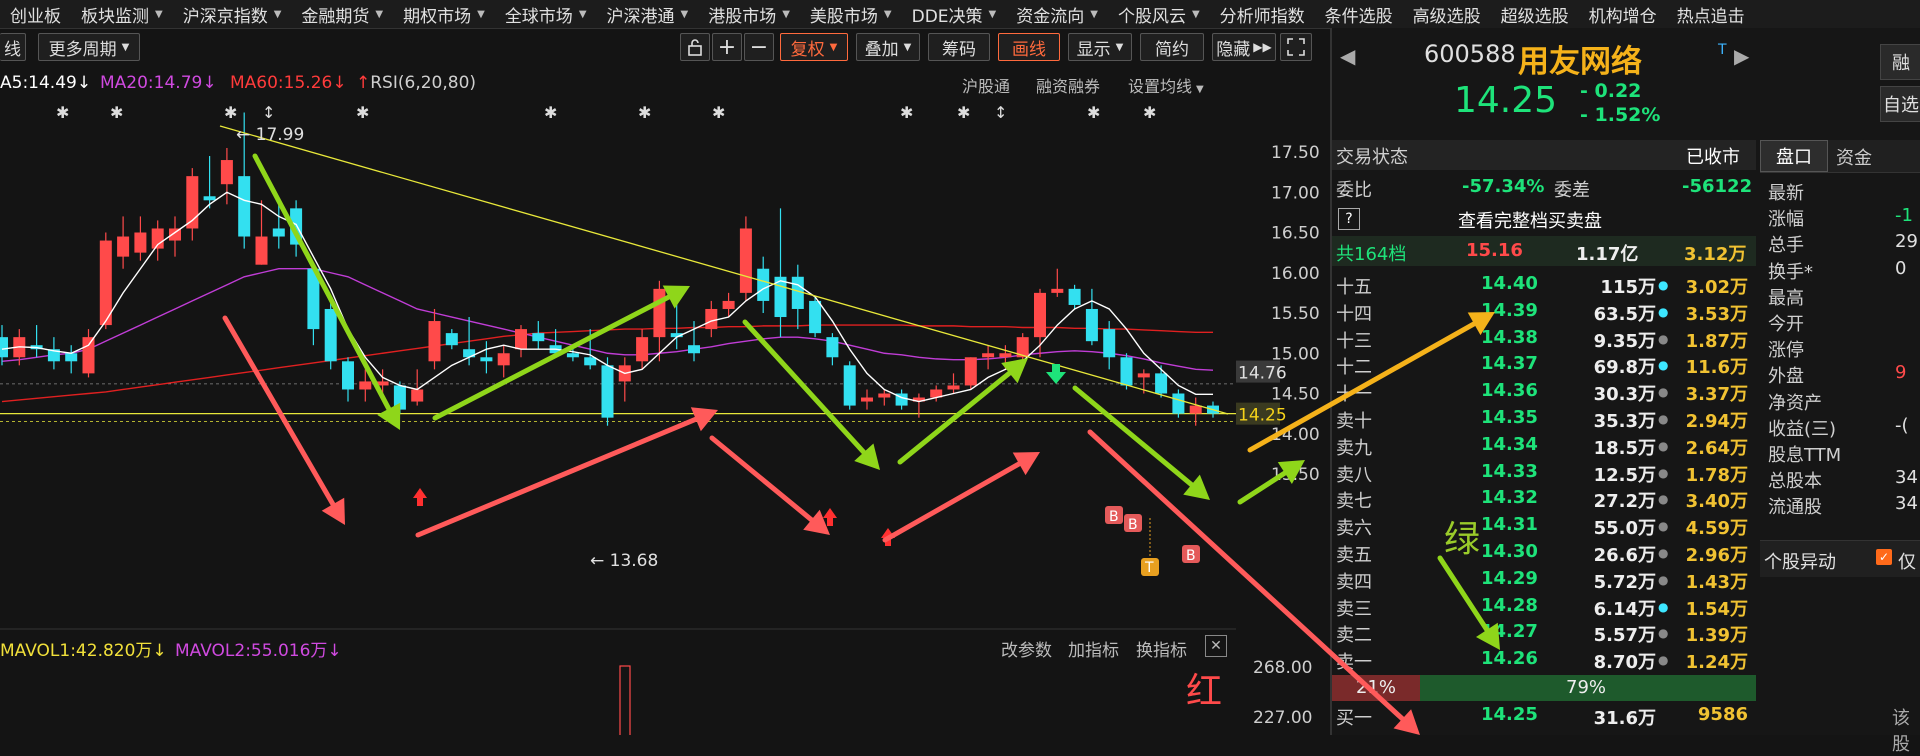 This screenshot has width=1920, height=756. I want to click on buy-signal-icon, so click(830, 517).